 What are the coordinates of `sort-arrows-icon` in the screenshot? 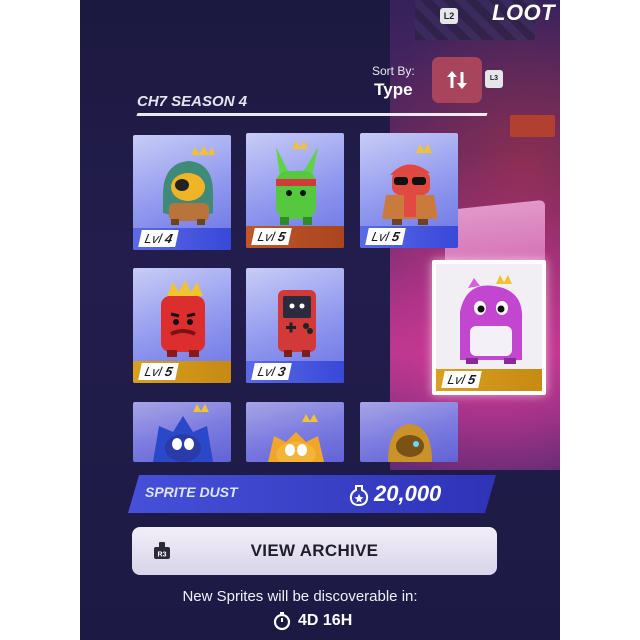 It's located at (457, 80).